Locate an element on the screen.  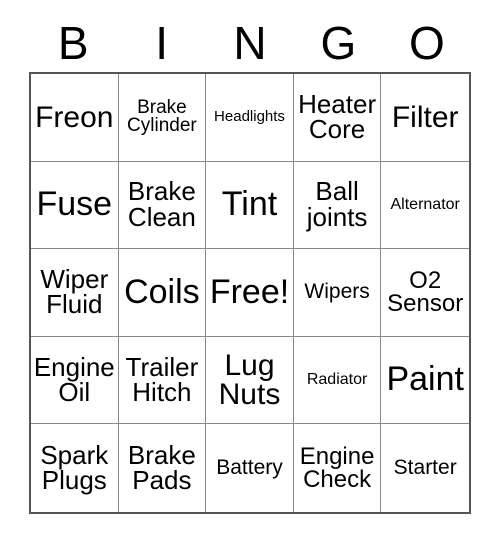
bingo-cell-label: Headlights is located at coordinates (249, 116).